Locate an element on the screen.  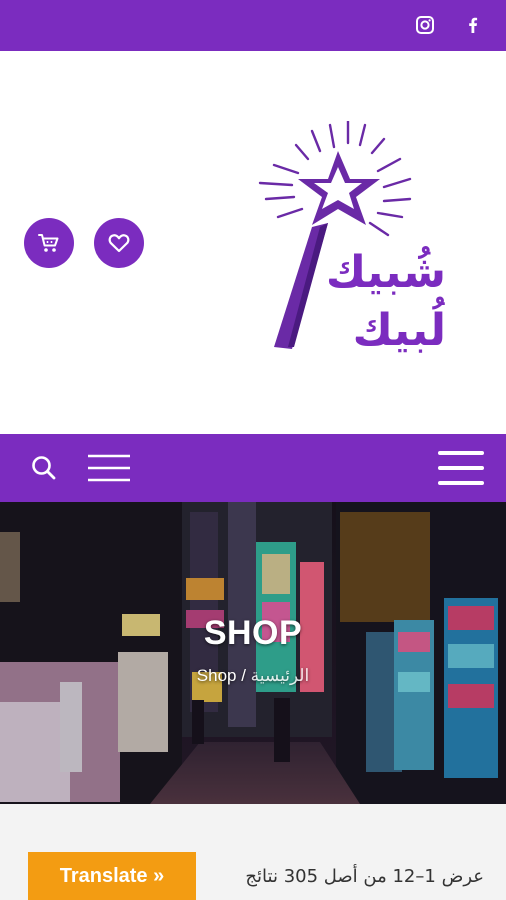
hamburger-icon is located at coordinates (461, 468).